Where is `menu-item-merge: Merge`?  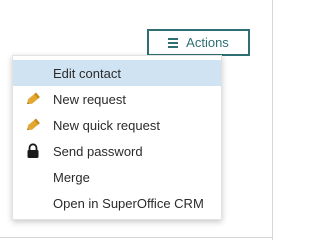 menu-item-merge: Merge is located at coordinates (117, 177).